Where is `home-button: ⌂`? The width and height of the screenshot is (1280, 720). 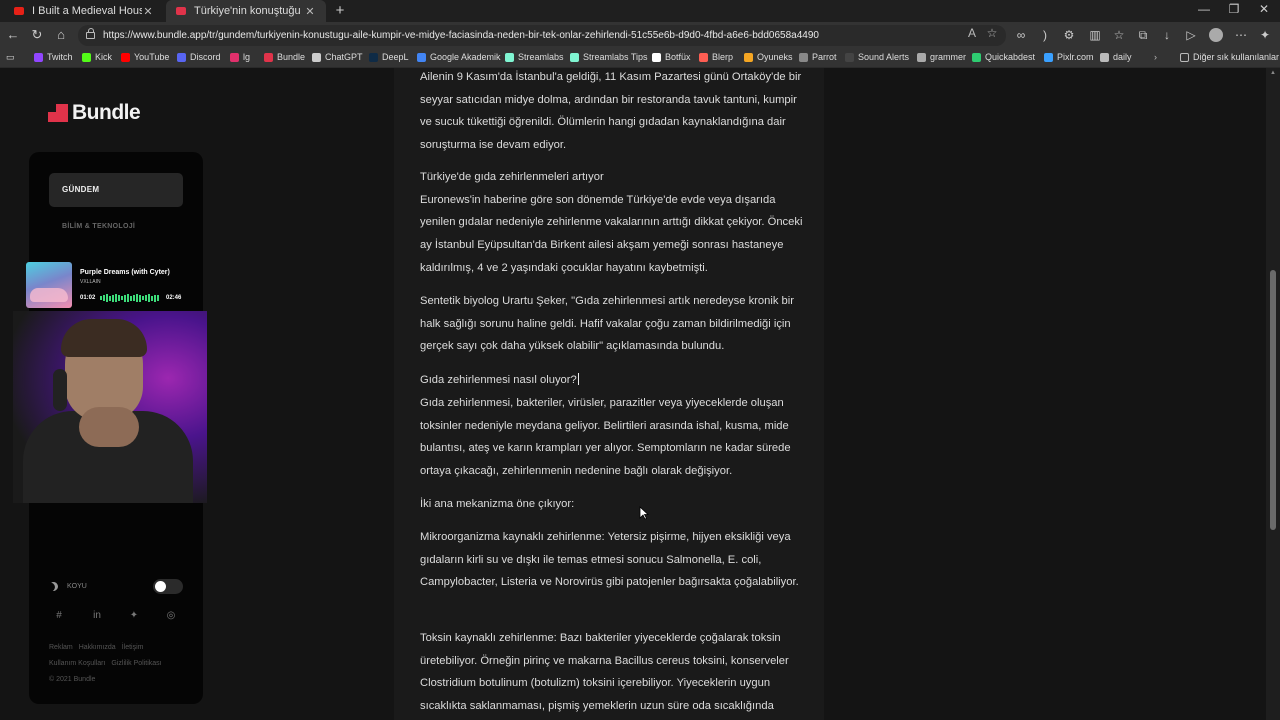 home-button: ⌂ is located at coordinates (61, 35).